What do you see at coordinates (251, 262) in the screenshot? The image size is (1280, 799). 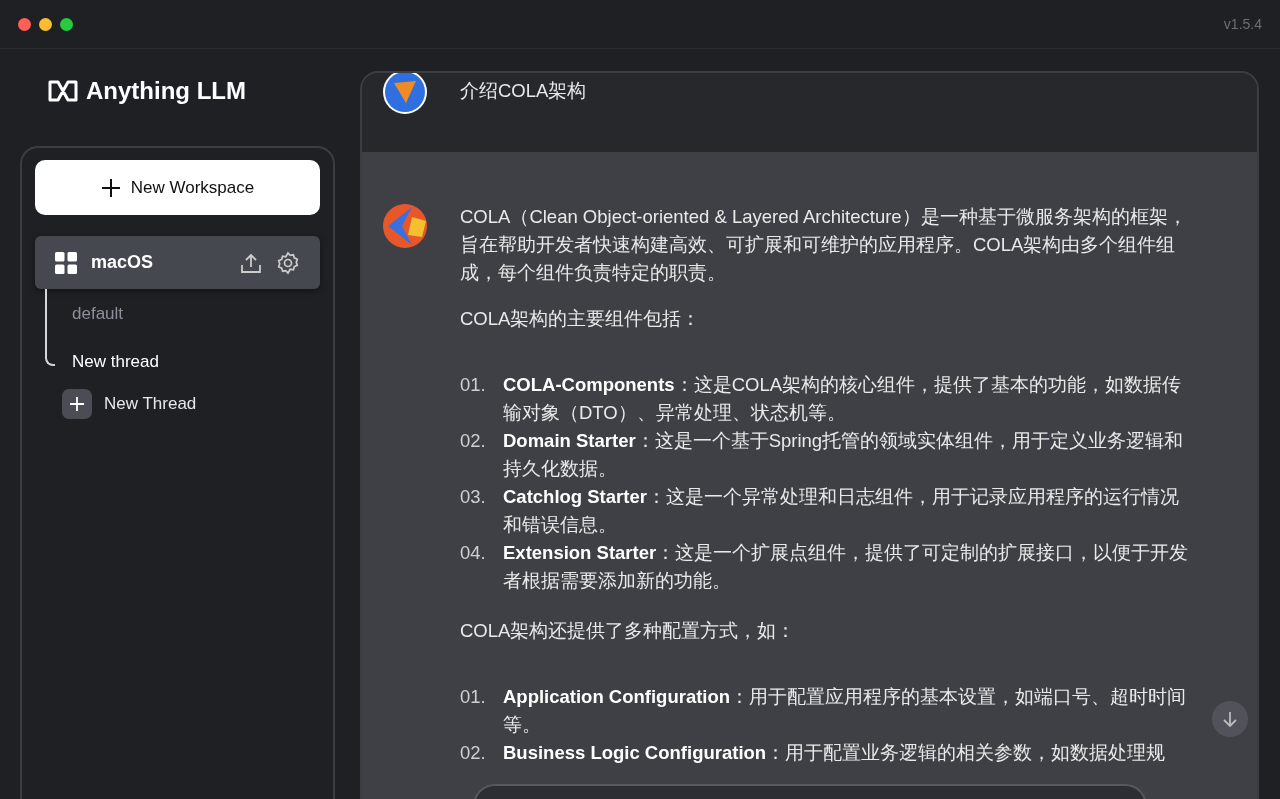 I see `upload-icon` at bounding box center [251, 262].